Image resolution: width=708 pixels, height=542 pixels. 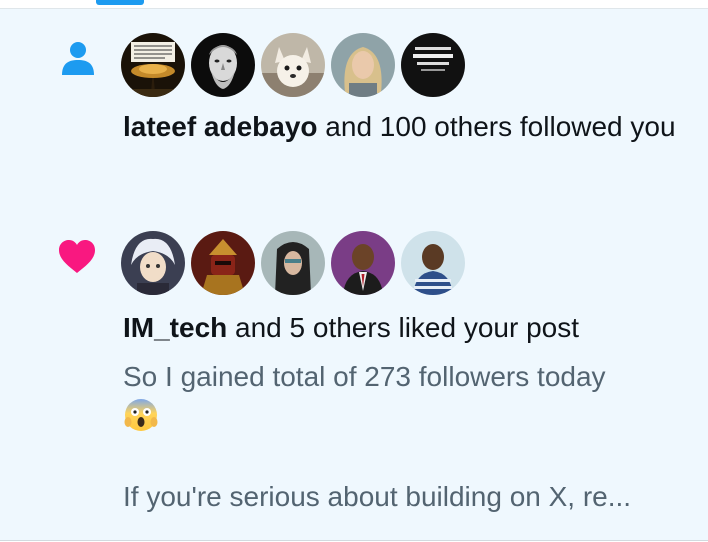 I want to click on avatar-dark-hair-warrior, so click(x=293, y=263).